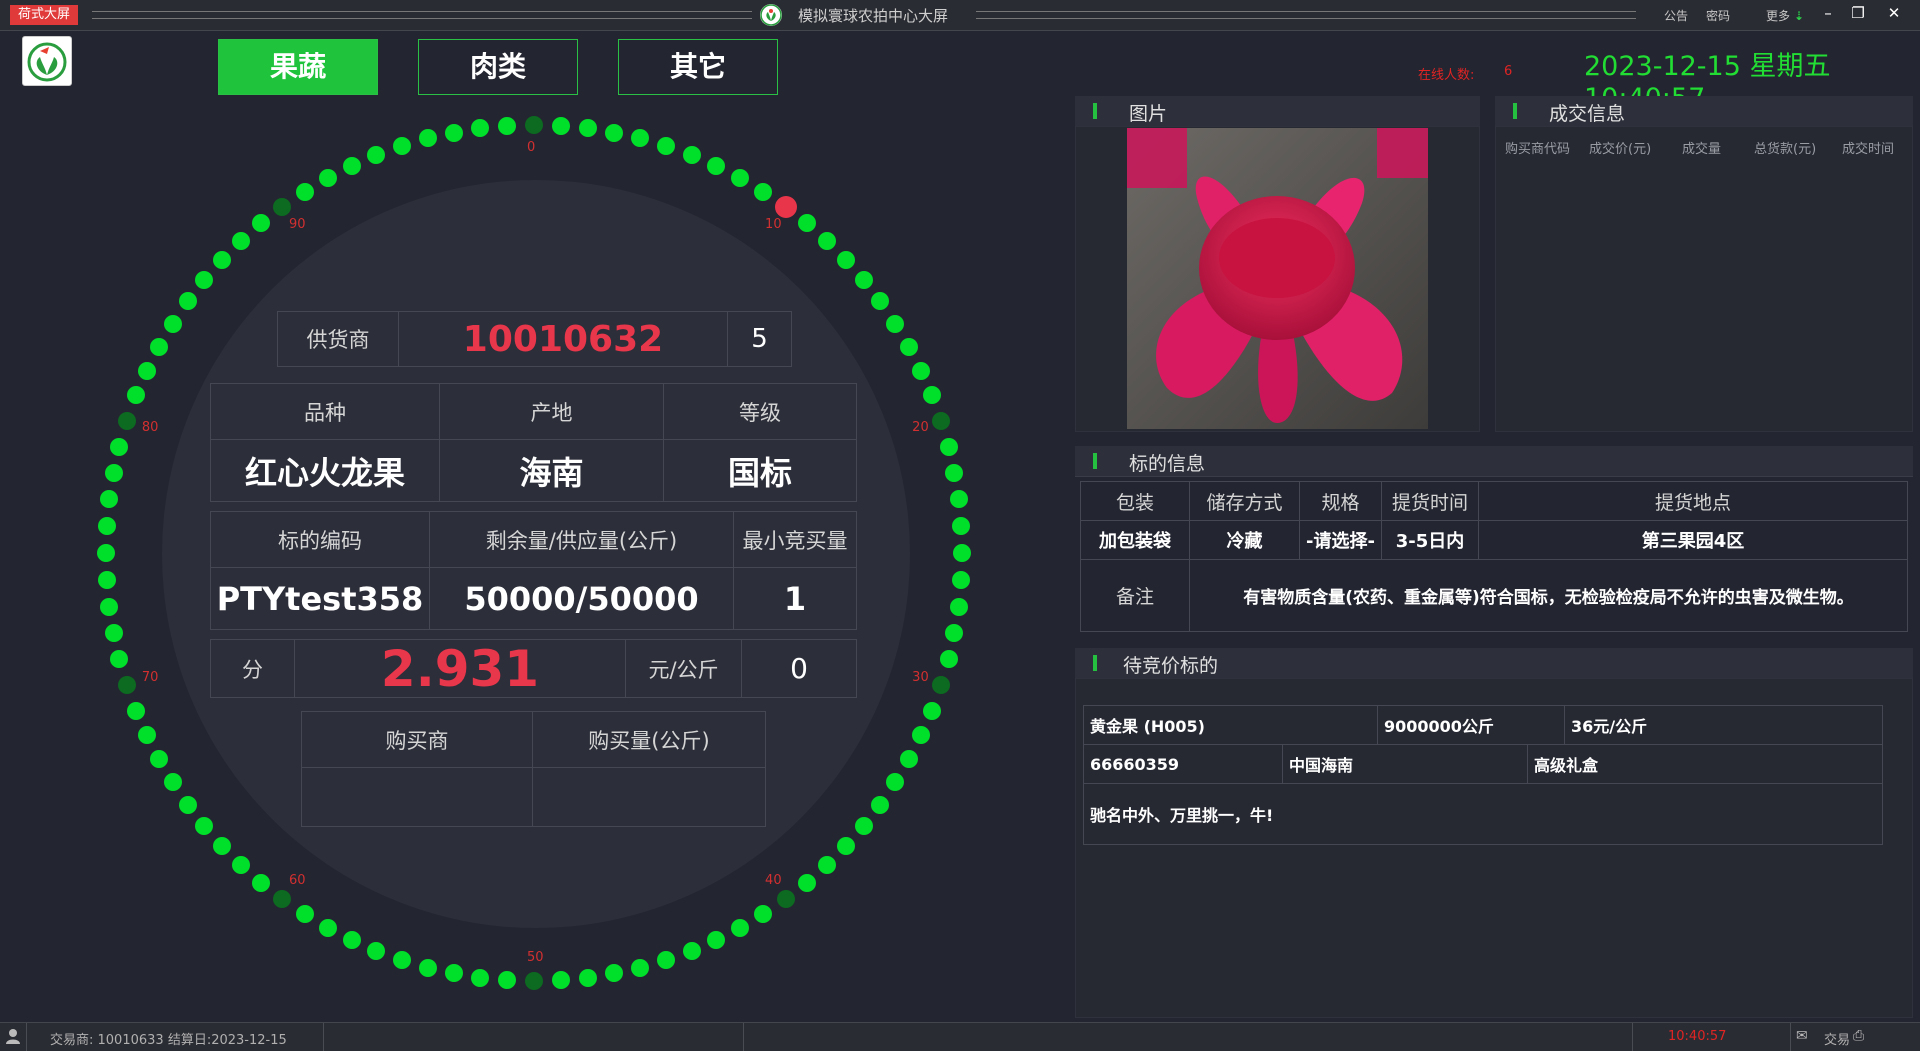 The width and height of the screenshot is (1920, 1051). What do you see at coordinates (535, 957) in the screenshot?
I see `dial-tick-label: 50` at bounding box center [535, 957].